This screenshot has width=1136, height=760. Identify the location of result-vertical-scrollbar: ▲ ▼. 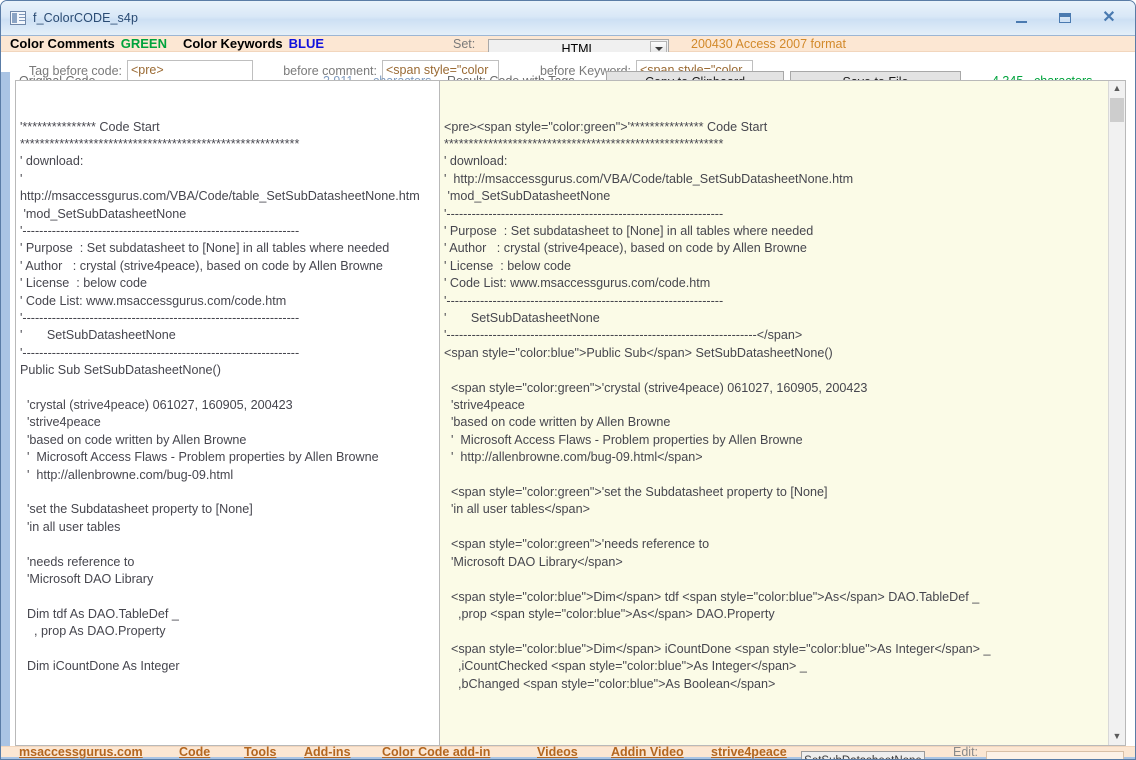
(1116, 413).